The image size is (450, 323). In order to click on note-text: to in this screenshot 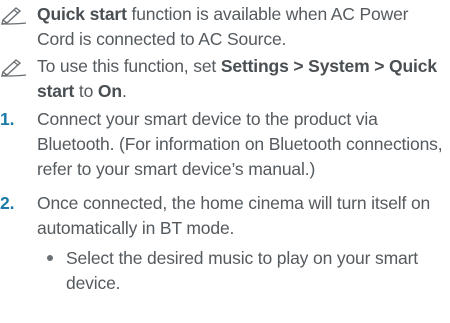, I will do `click(86, 91)`.